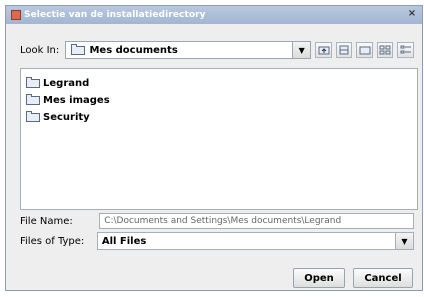 Image resolution: width=424 pixels, height=297 pixels. I want to click on up-folder-icon, so click(324, 50).